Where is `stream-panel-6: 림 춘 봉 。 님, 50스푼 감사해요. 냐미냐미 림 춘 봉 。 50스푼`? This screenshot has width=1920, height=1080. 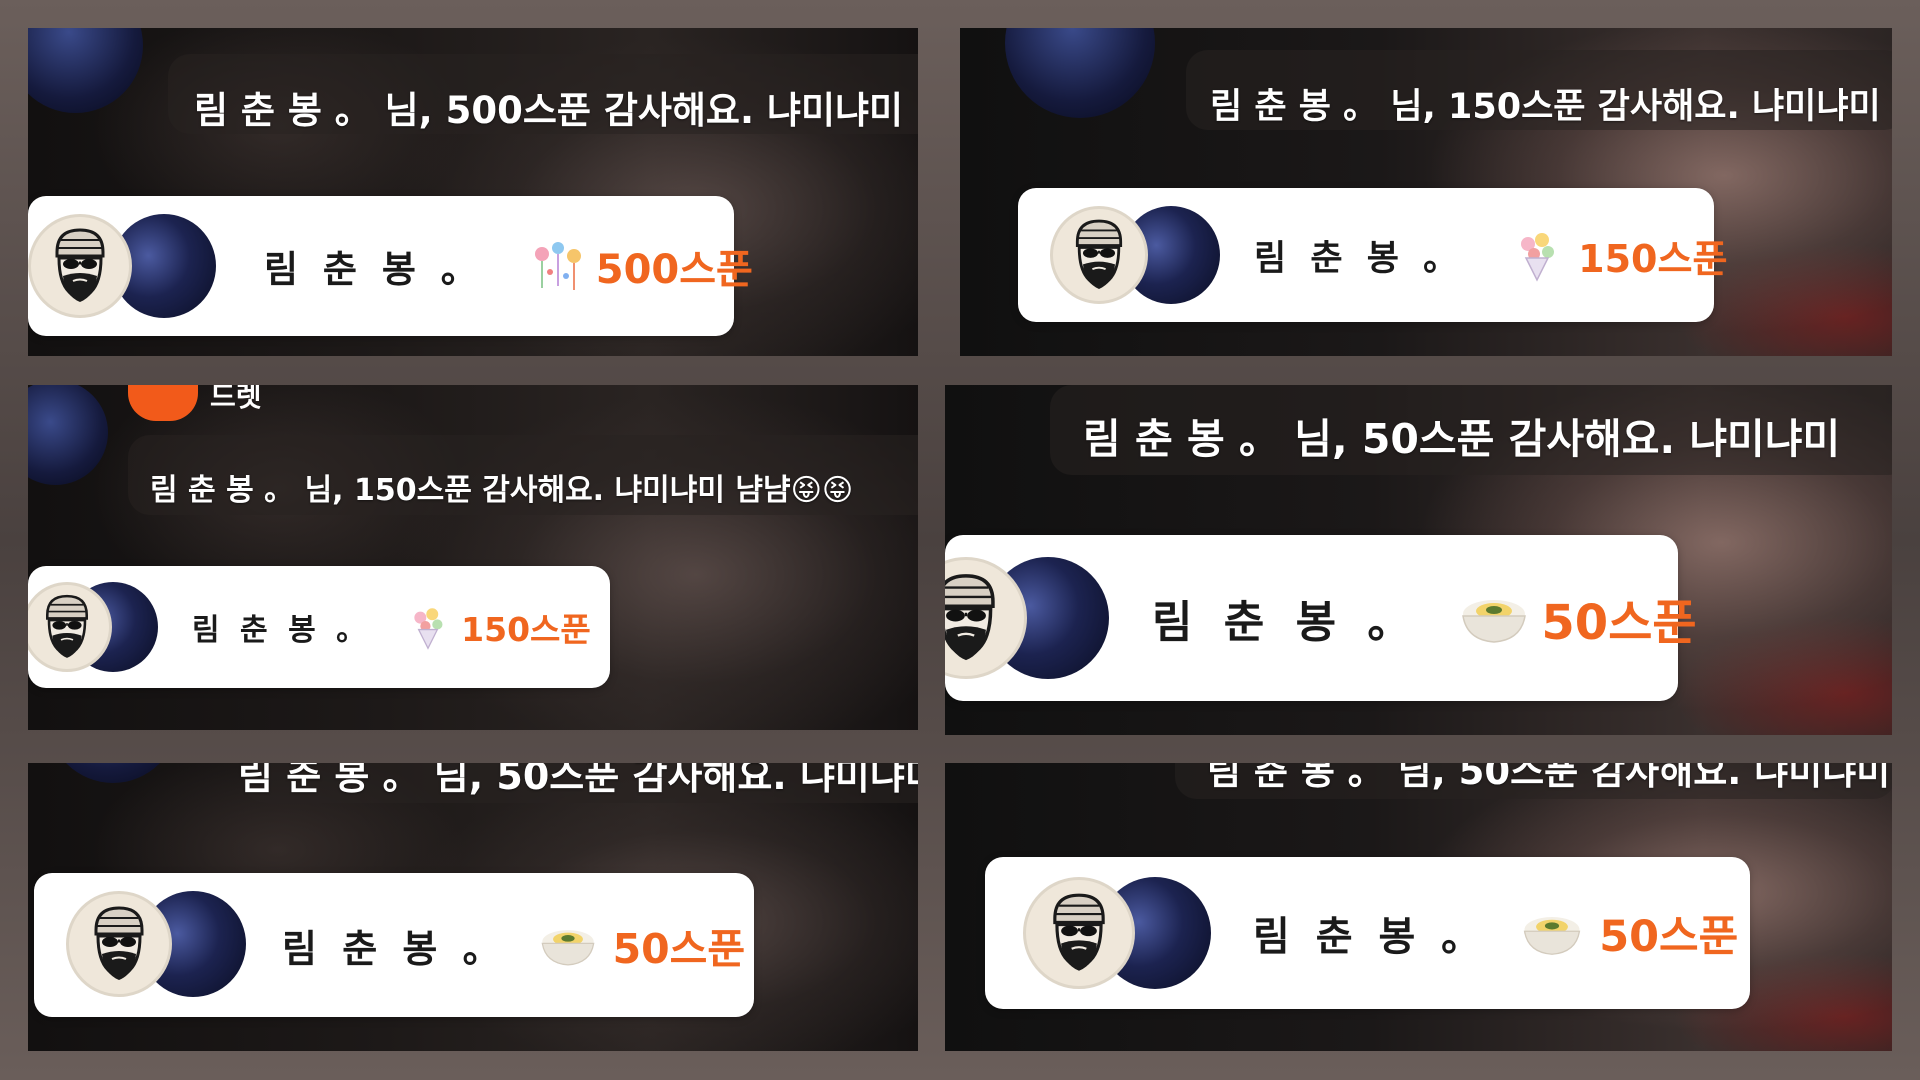
stream-panel-6: 림 춘 봉 。 님, 50스푼 감사해요. 냐미냐미 림 춘 봉 。 50스푼 is located at coordinates (1418, 907).